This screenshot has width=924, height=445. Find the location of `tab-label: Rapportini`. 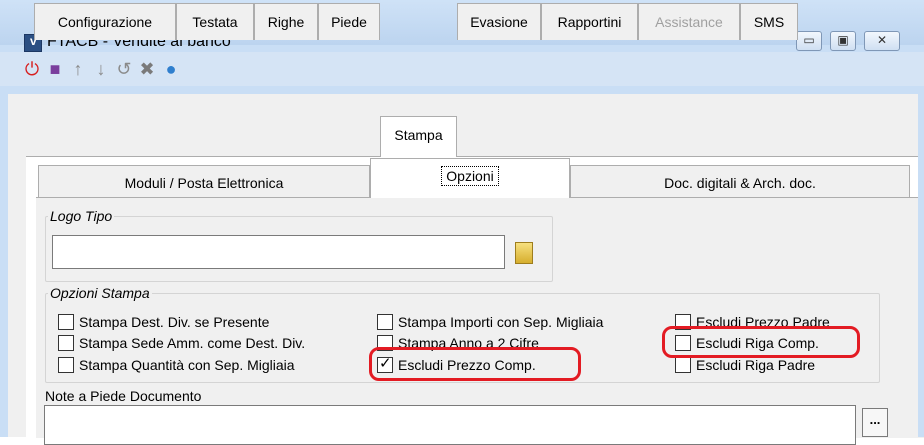

tab-label: Rapportini is located at coordinates (589, 22).